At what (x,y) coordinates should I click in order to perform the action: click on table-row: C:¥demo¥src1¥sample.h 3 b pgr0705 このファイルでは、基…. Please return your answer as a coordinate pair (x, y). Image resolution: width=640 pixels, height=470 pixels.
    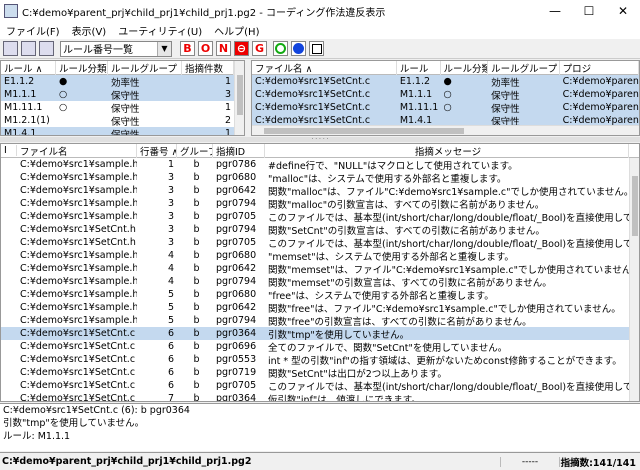
    Looking at the image, I should click on (320, 217).